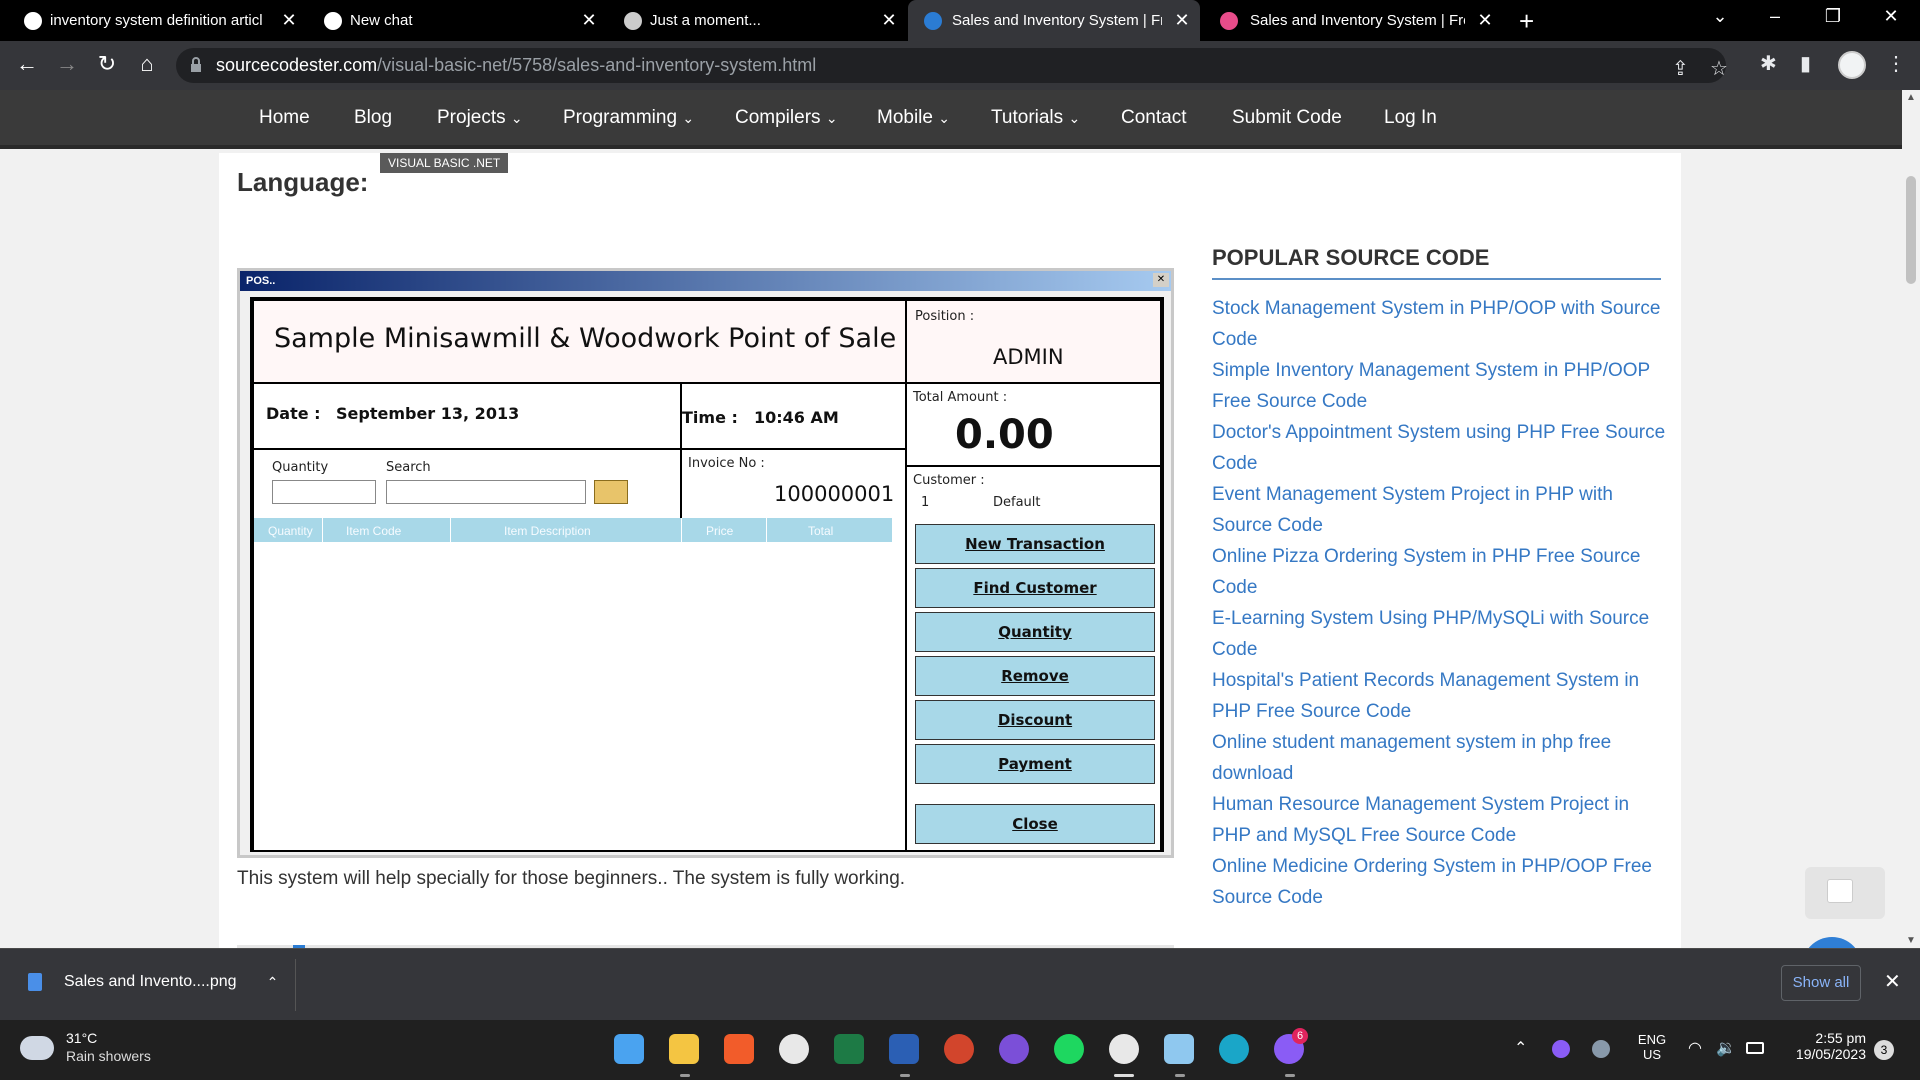 This screenshot has height=1080, width=1920. Describe the element at coordinates (147, 64) in the screenshot. I see `home-icon: ⌂` at that location.